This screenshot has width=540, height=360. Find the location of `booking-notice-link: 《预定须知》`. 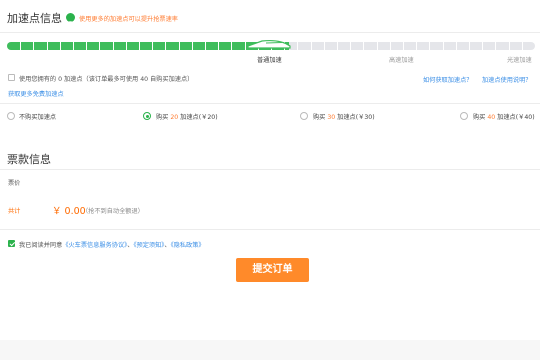

booking-notice-link: 《预定须知》 is located at coordinates (148, 245).